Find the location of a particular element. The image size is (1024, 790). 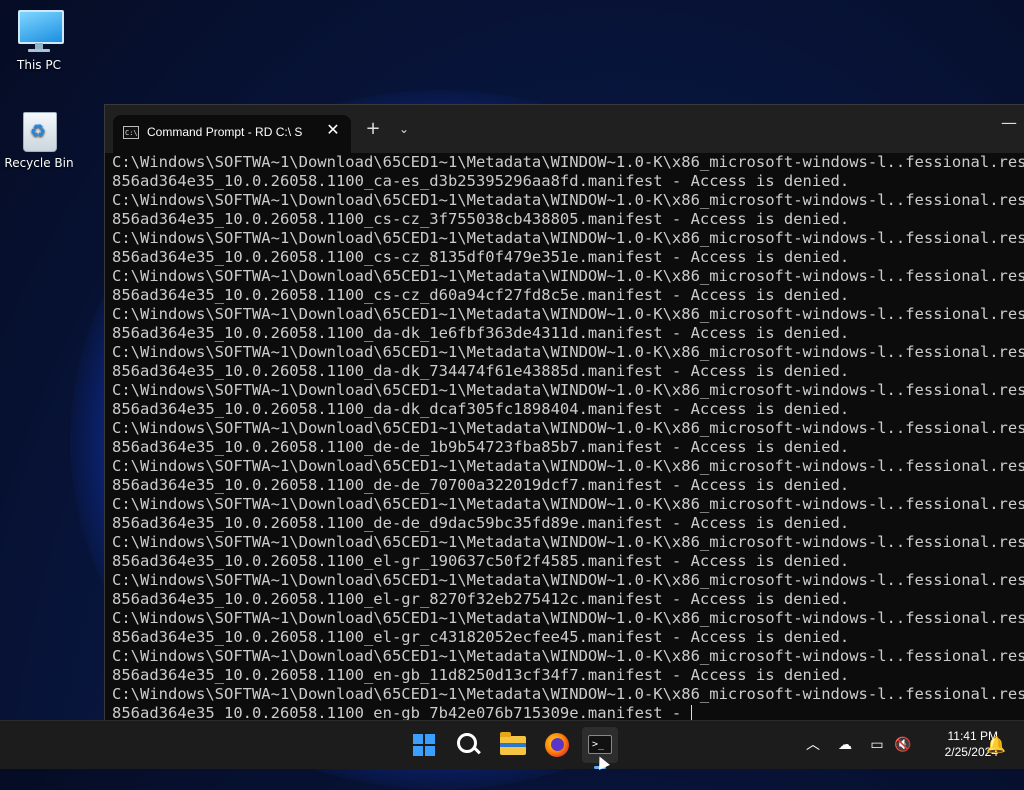

desktop-icon-label: This PC is located at coordinates (39, 65).